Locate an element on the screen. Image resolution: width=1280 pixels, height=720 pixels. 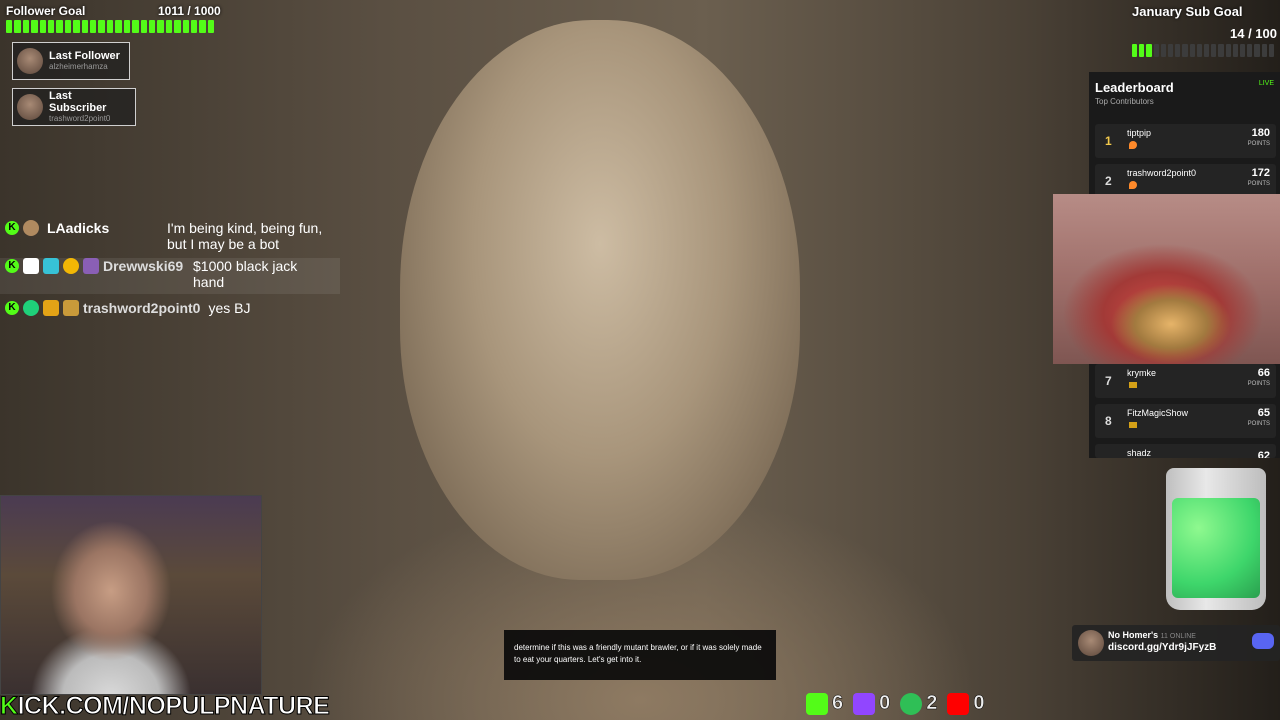
chat-username: trashword2point0 is located at coordinates (141, 308).